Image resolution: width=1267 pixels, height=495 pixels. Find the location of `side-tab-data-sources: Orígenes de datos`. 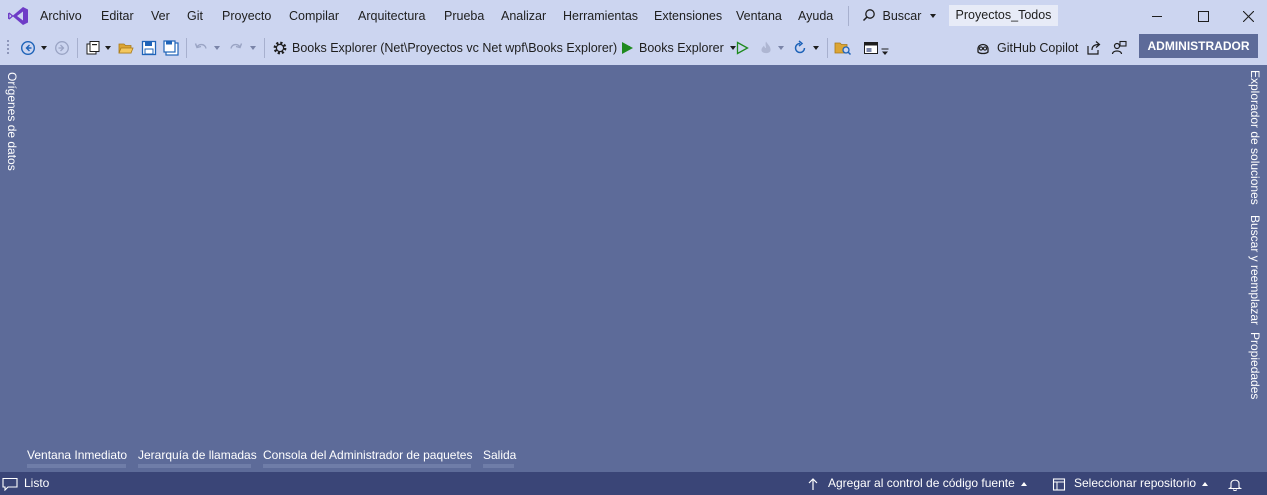

side-tab-data-sources: Orígenes de datos is located at coordinates (12, 122).